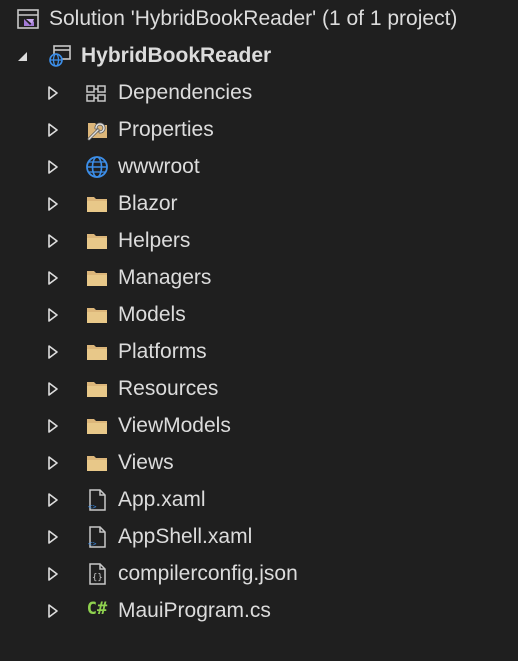 The image size is (518, 661). What do you see at coordinates (259, 462) in the screenshot?
I see `tree-item-folder-views: Views` at bounding box center [259, 462].